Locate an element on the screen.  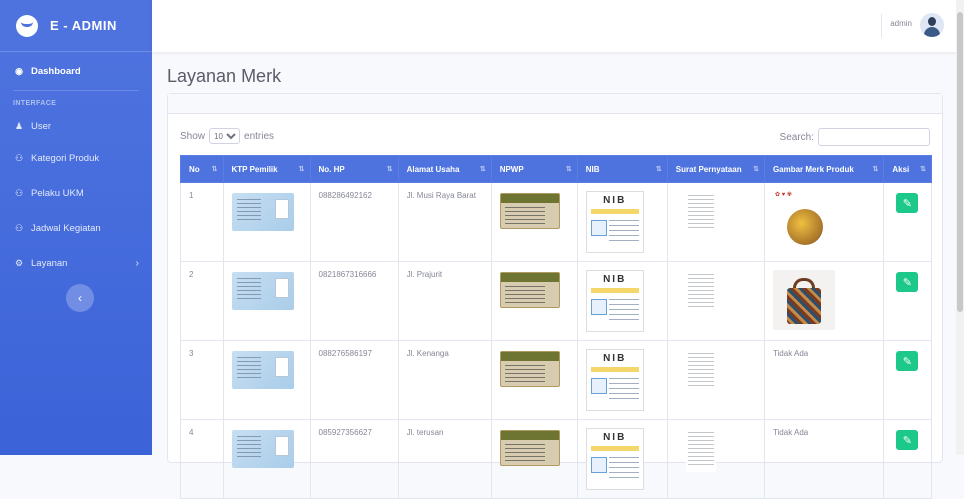
laugh-icon is located at coordinates (27, 25).